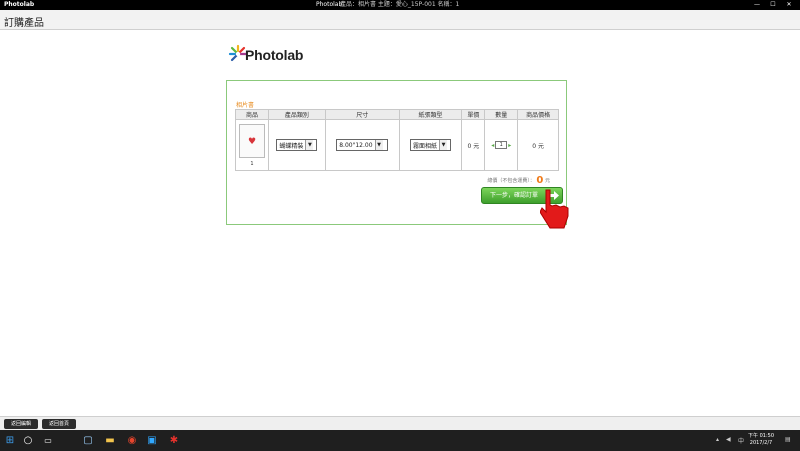 Image resolution: width=800 pixels, height=451 pixels. Describe the element at coordinates (728, 439) in the screenshot. I see `volume-icon: ◀` at that location.